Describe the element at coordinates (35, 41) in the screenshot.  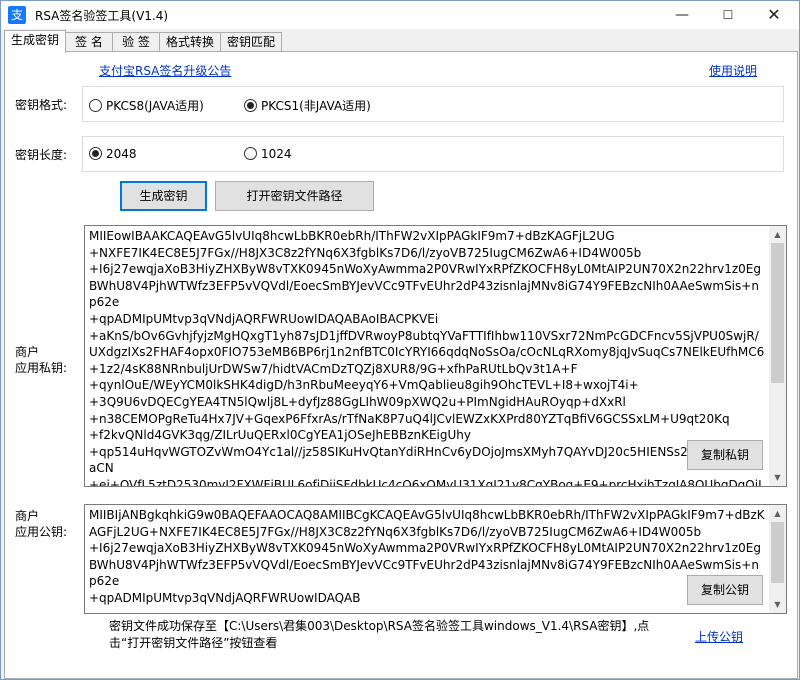
I see `tab-generate-key: 生成密钥` at that location.